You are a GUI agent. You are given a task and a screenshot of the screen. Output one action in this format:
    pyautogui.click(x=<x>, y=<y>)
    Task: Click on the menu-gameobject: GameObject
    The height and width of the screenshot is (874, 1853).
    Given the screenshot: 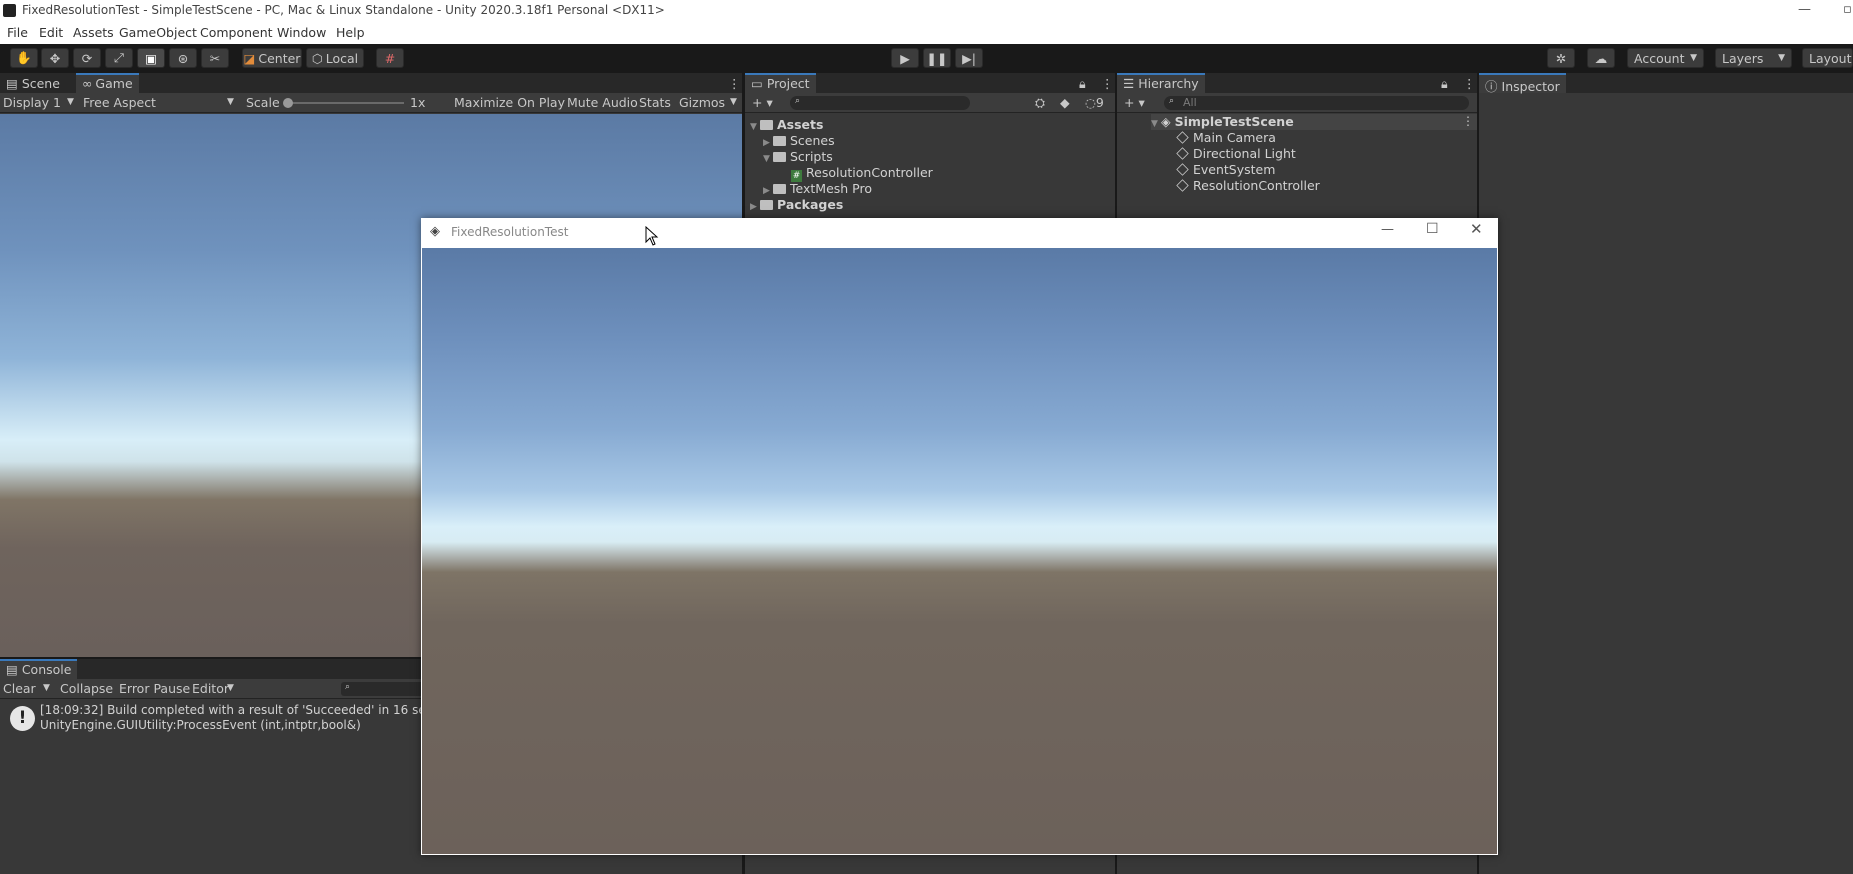 What is the action you would take?
    pyautogui.click(x=158, y=32)
    